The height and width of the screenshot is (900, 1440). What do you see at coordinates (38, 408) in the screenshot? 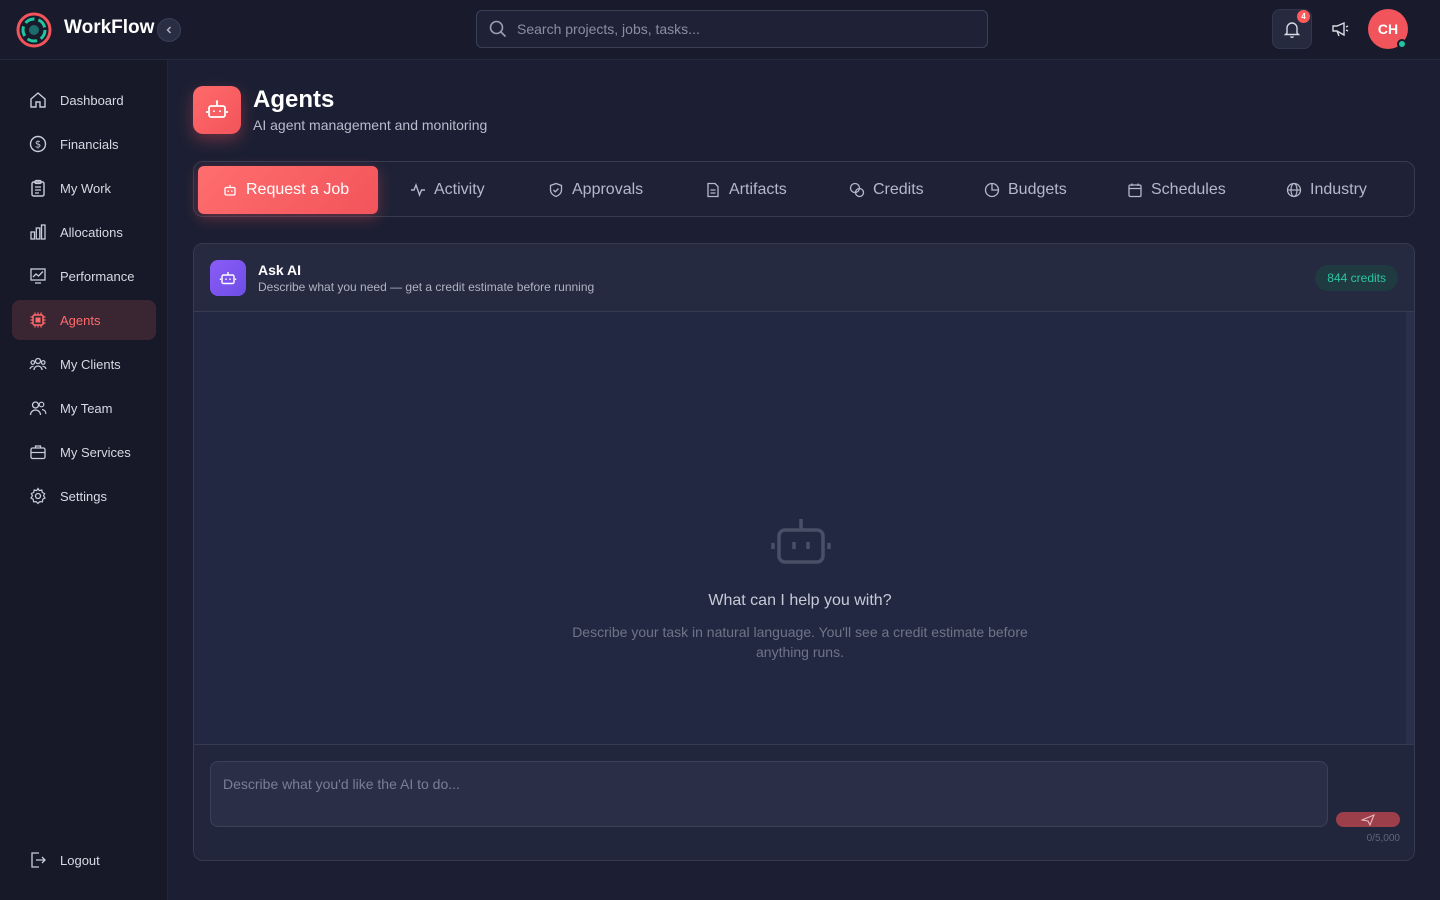
I see `users-icon` at bounding box center [38, 408].